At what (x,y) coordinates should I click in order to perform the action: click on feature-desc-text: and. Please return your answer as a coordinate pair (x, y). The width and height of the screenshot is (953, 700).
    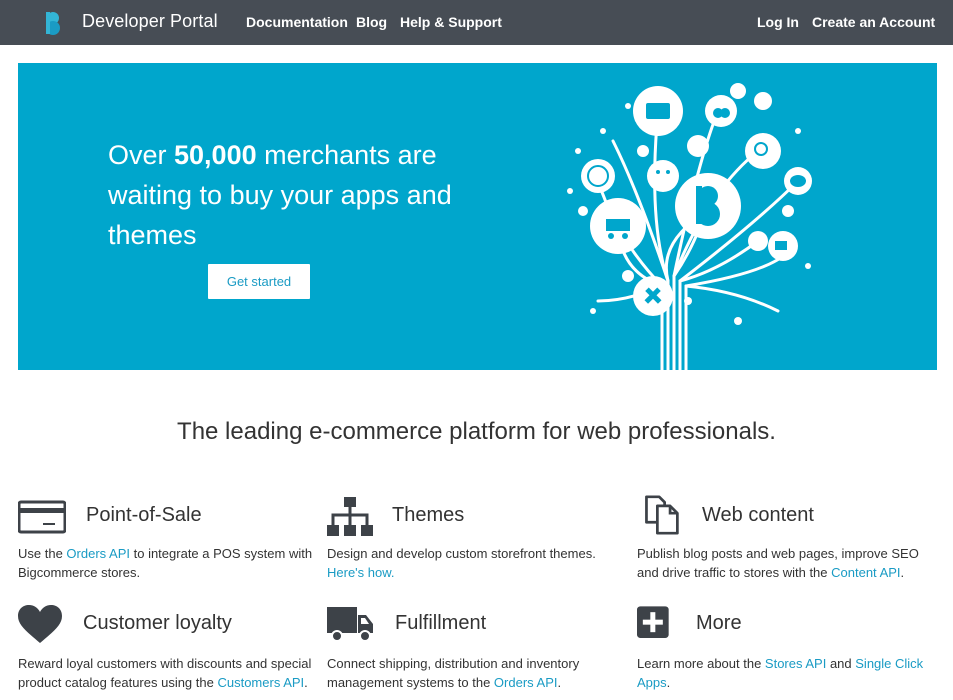
    Looking at the image, I should click on (841, 663).